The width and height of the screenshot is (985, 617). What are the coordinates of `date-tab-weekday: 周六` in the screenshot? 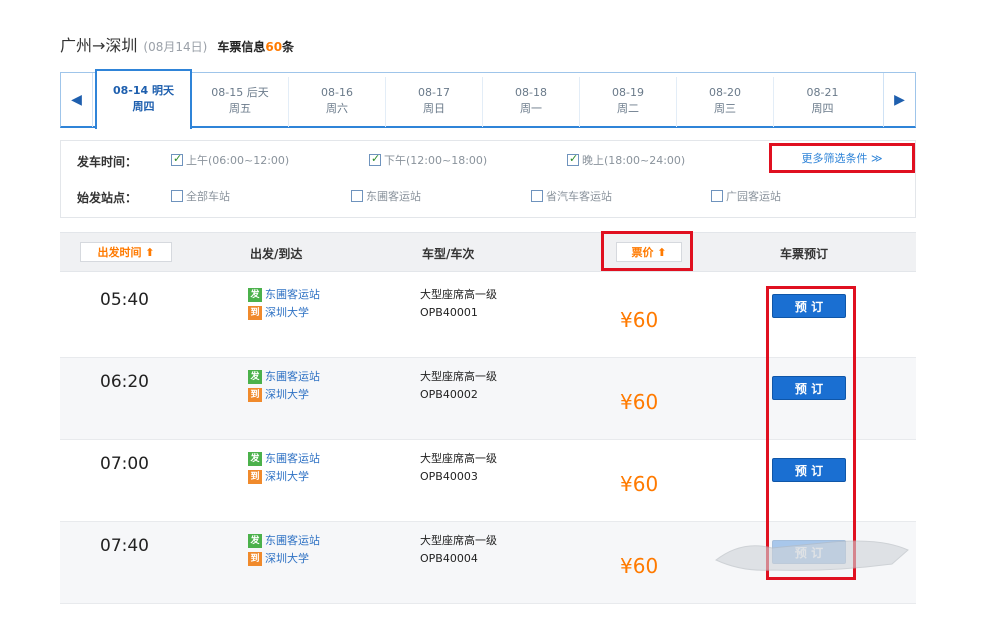 It's located at (337, 108).